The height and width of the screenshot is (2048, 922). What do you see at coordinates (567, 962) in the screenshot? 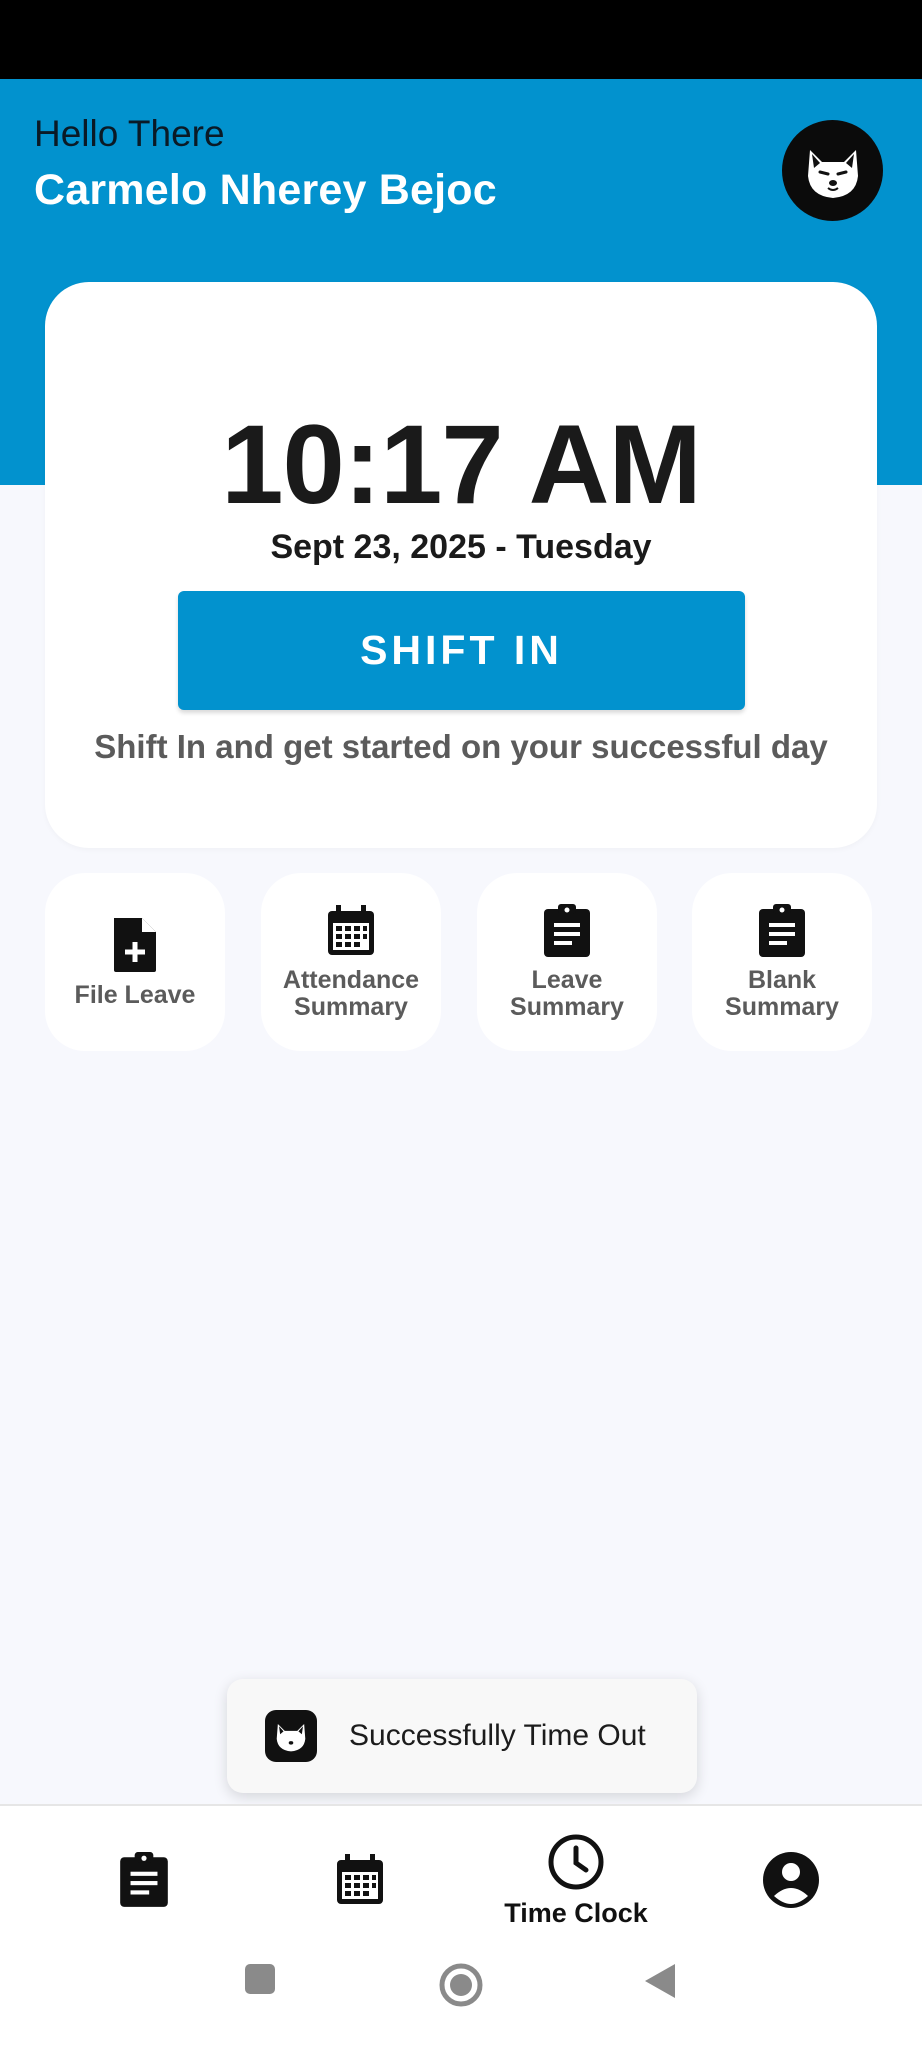
I see `leave-summary-tile: Leave Summary` at bounding box center [567, 962].